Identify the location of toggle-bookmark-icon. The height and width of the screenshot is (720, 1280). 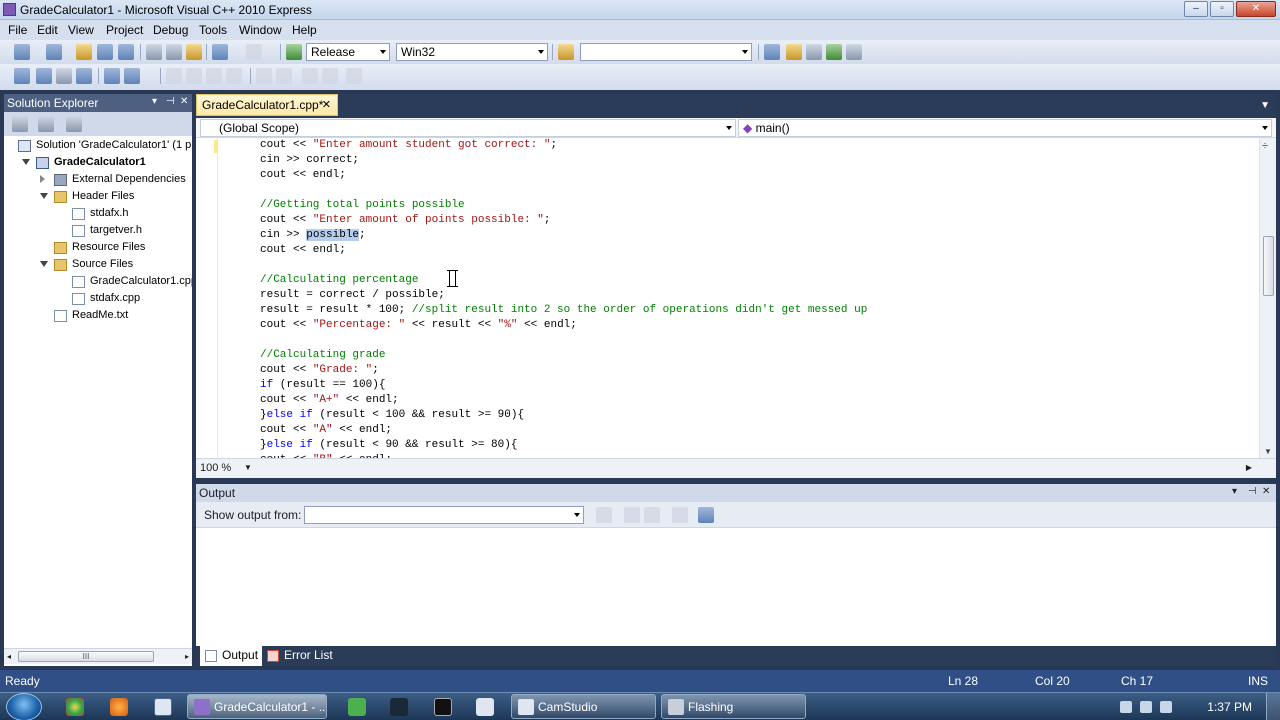
(214, 76).